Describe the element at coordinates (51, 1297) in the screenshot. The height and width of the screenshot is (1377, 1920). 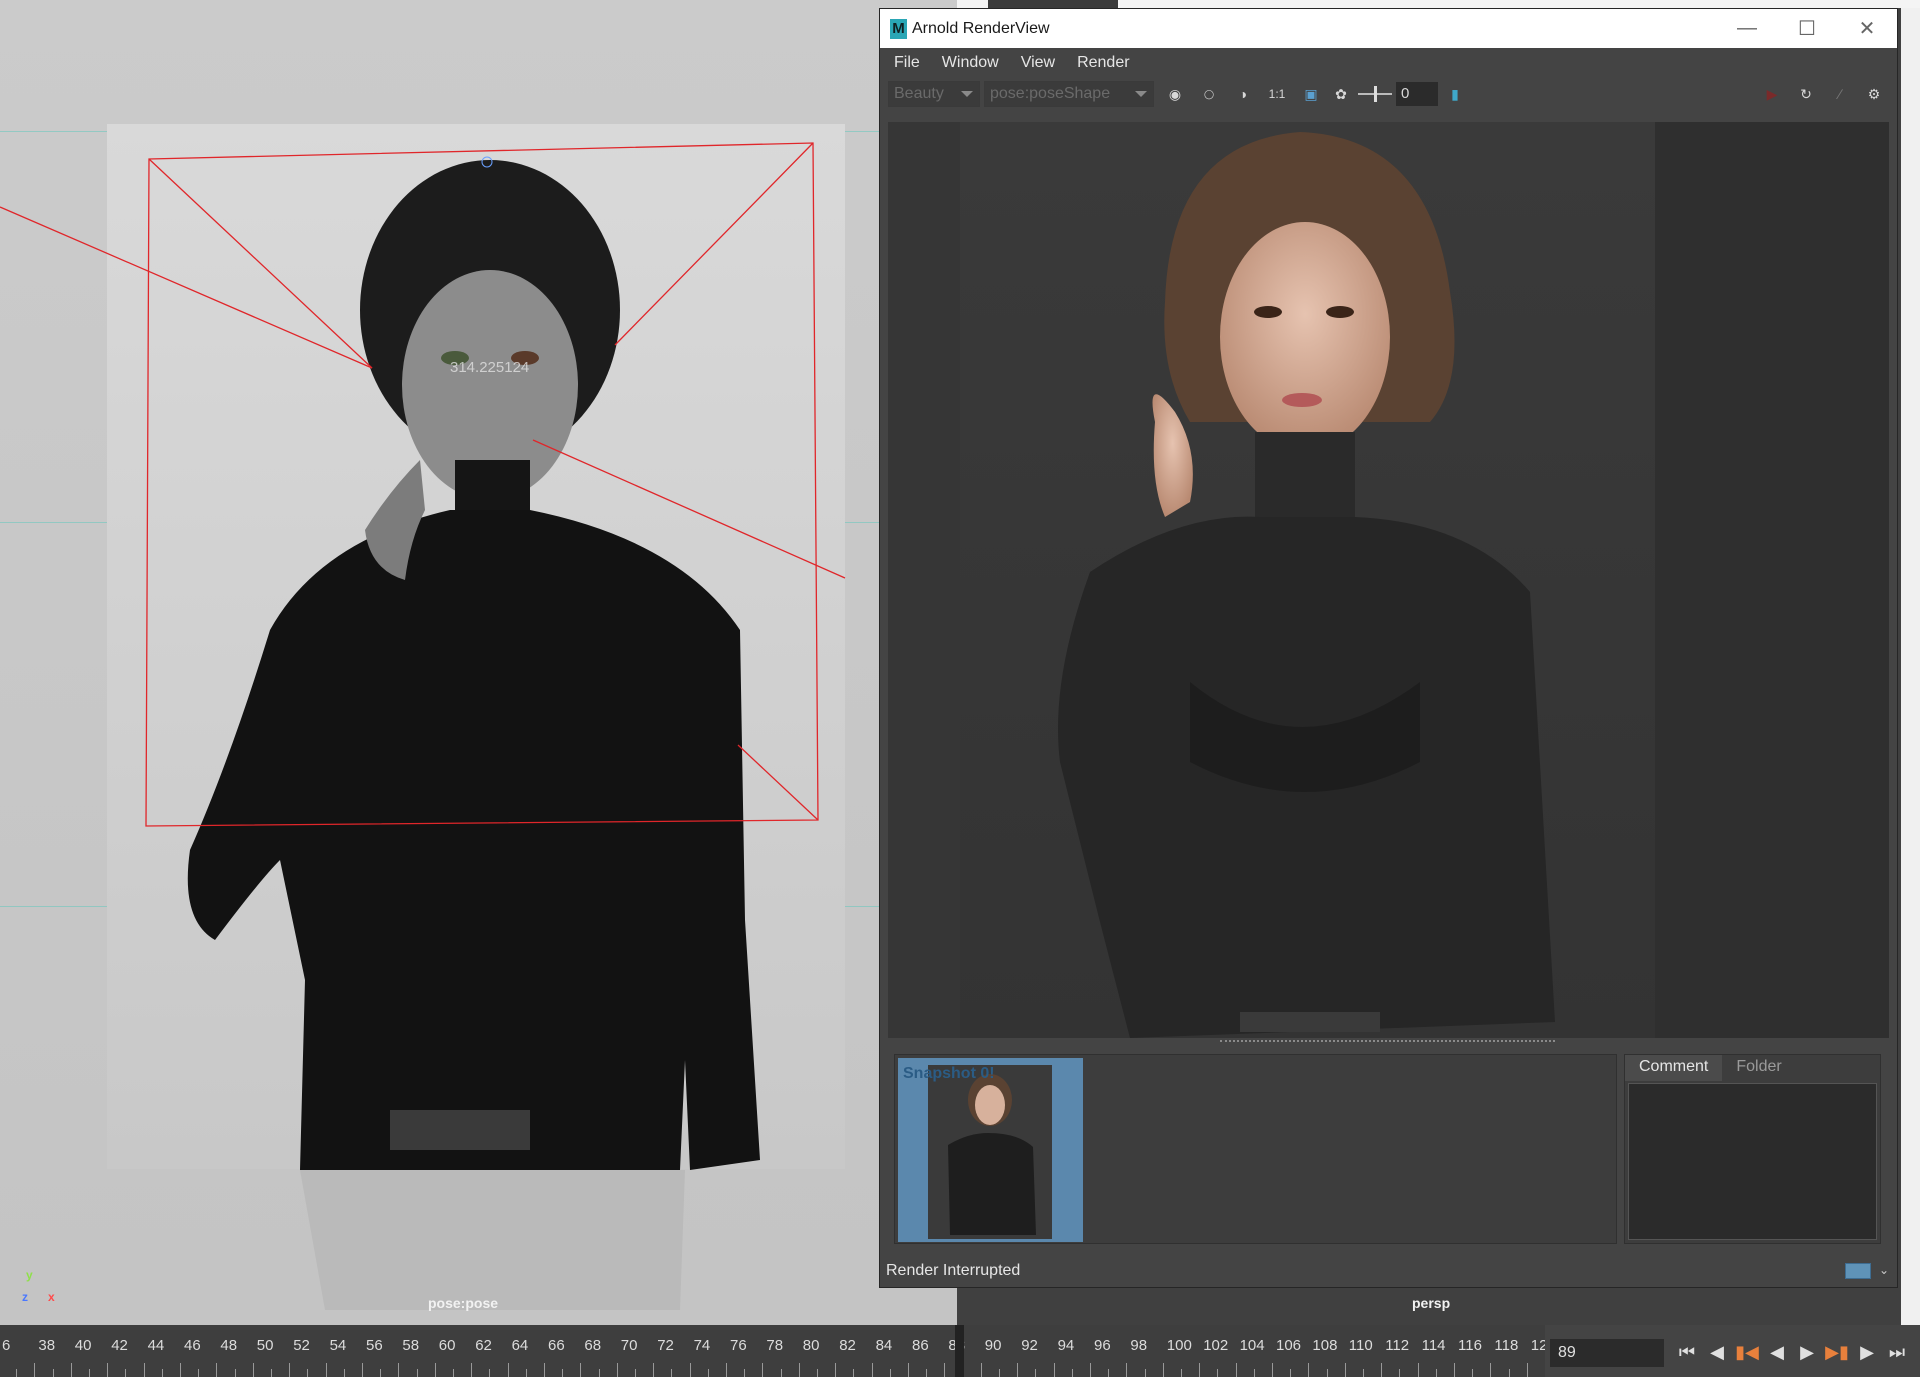
I see `axis-x-label: x` at that location.